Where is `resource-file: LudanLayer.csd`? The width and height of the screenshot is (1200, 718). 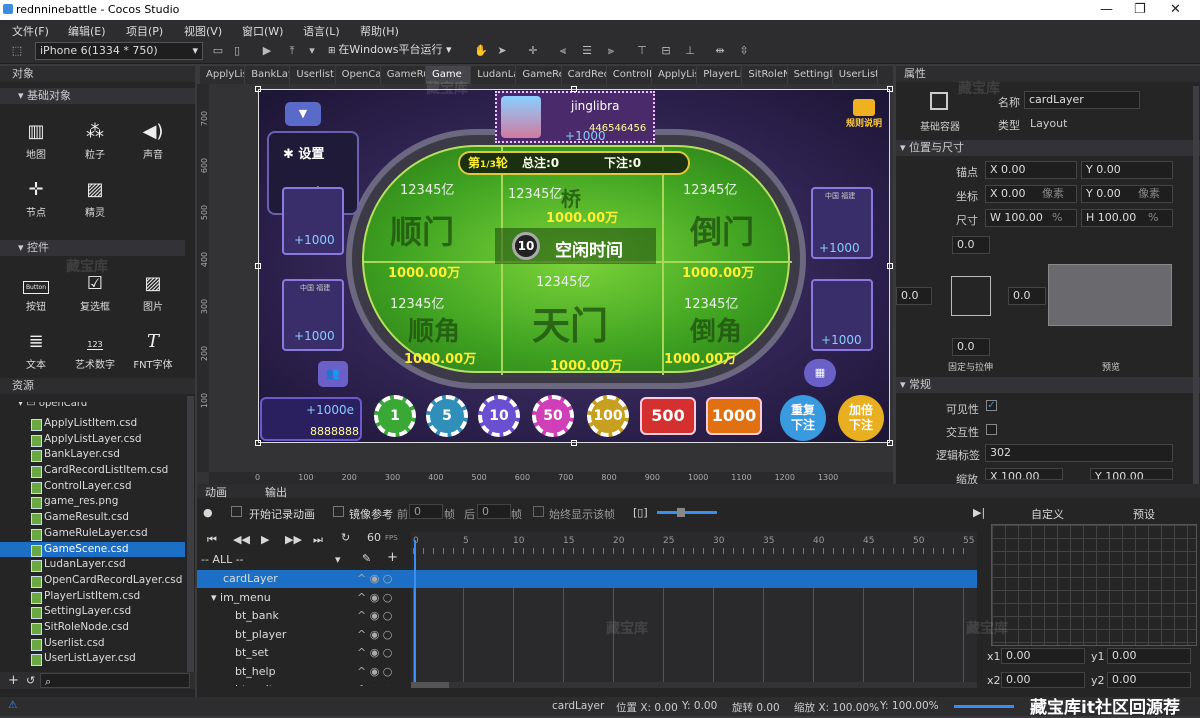
resource-file: LudanLayer.csd is located at coordinates (92, 565).